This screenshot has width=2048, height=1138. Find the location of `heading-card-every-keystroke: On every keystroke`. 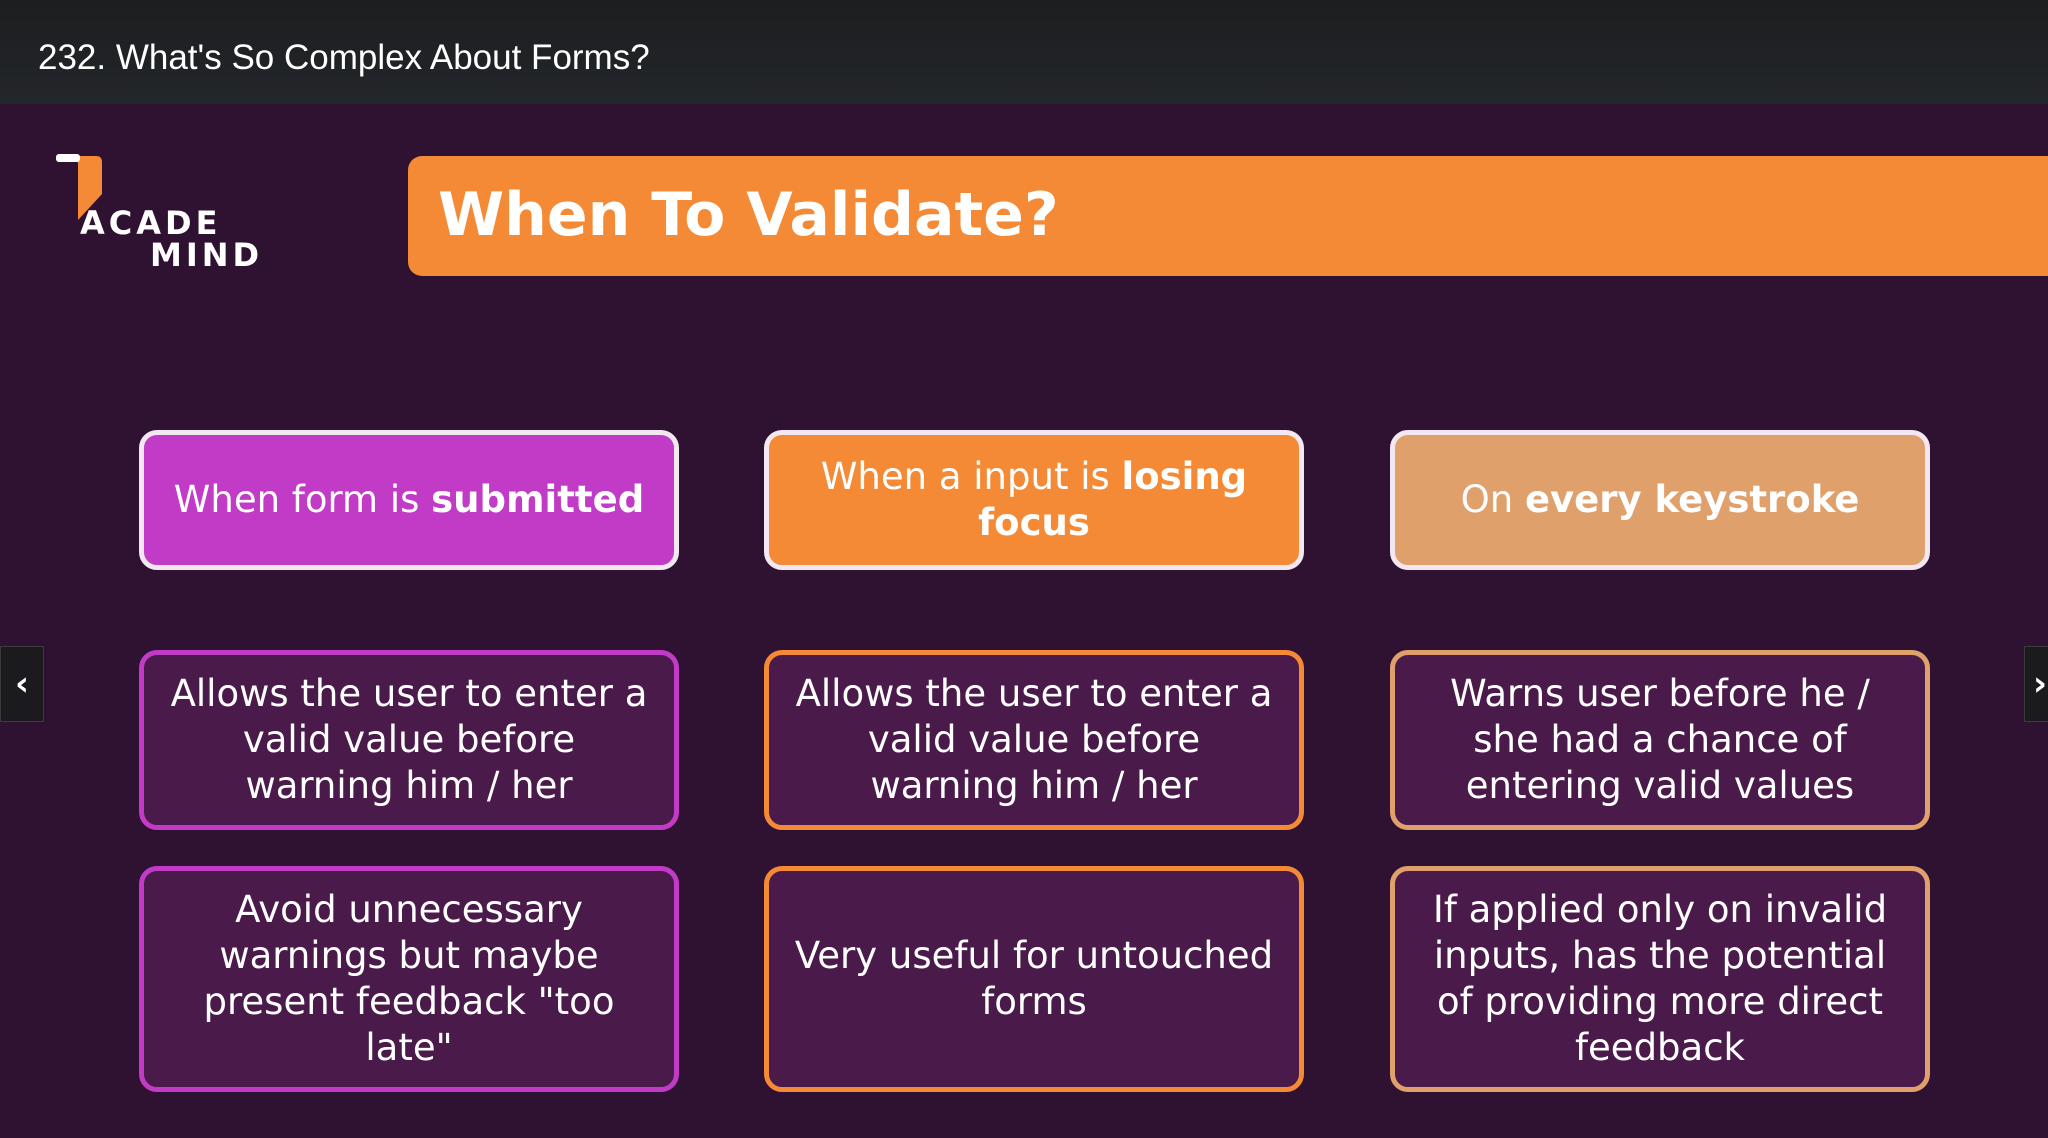

heading-card-every-keystroke: On every keystroke is located at coordinates (1660, 500).